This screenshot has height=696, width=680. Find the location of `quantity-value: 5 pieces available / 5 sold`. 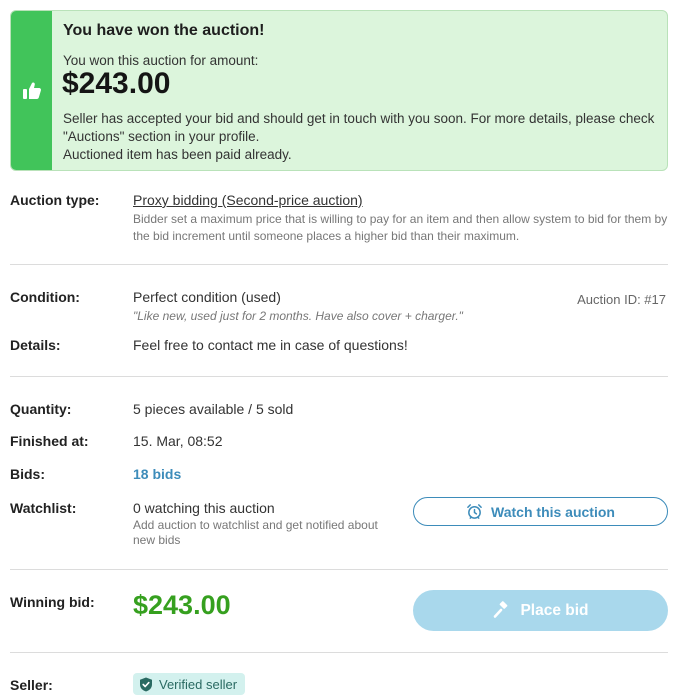

quantity-value: 5 pieces available / 5 sold is located at coordinates (213, 409).